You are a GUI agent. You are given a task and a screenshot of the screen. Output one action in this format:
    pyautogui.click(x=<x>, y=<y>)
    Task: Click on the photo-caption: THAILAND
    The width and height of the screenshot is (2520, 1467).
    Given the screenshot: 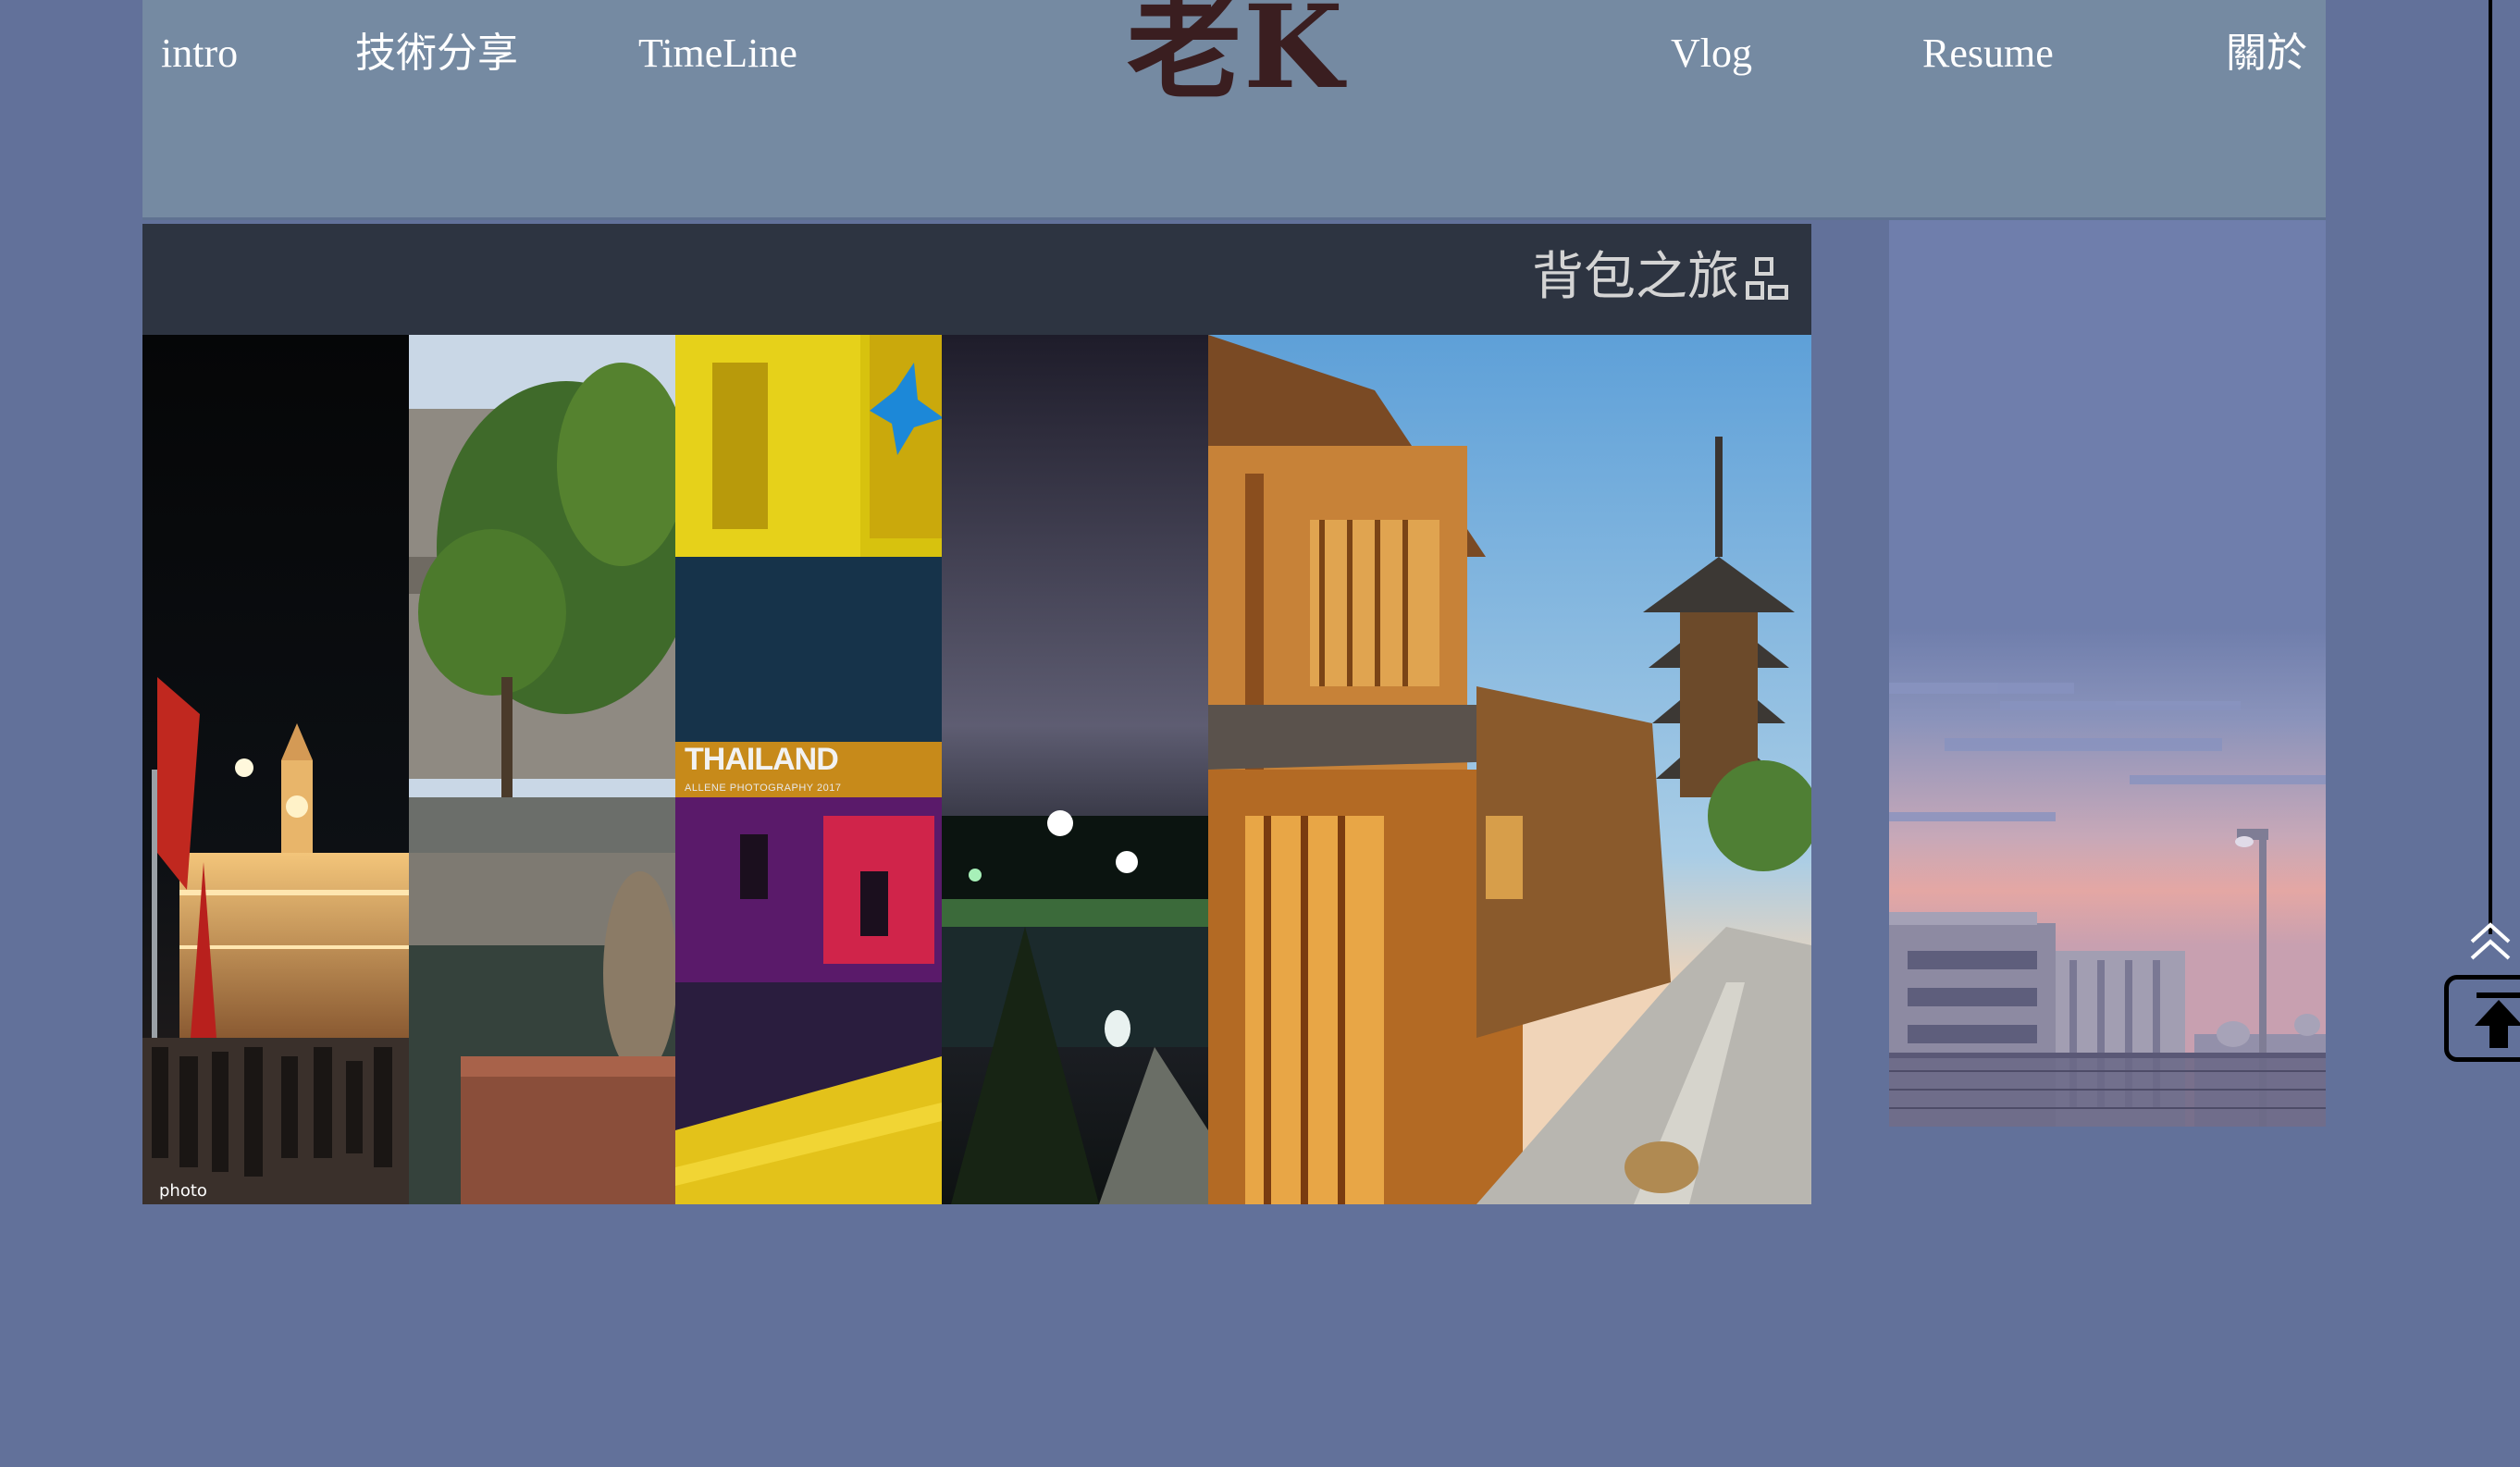 What is the action you would take?
    pyautogui.click(x=762, y=760)
    